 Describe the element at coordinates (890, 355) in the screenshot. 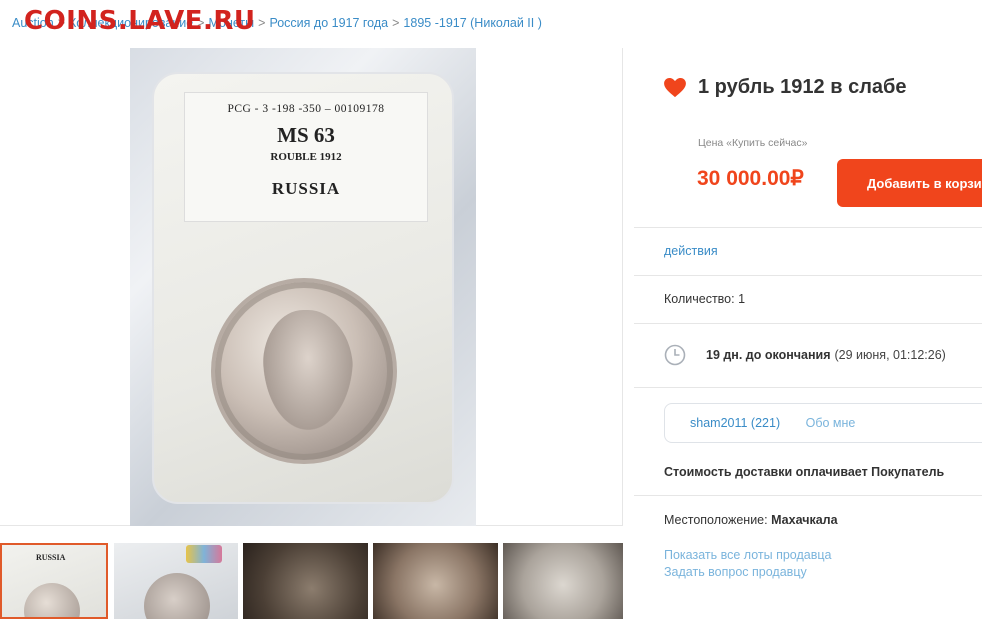

I see `end-time: (29 июня, 01:12:26)` at that location.